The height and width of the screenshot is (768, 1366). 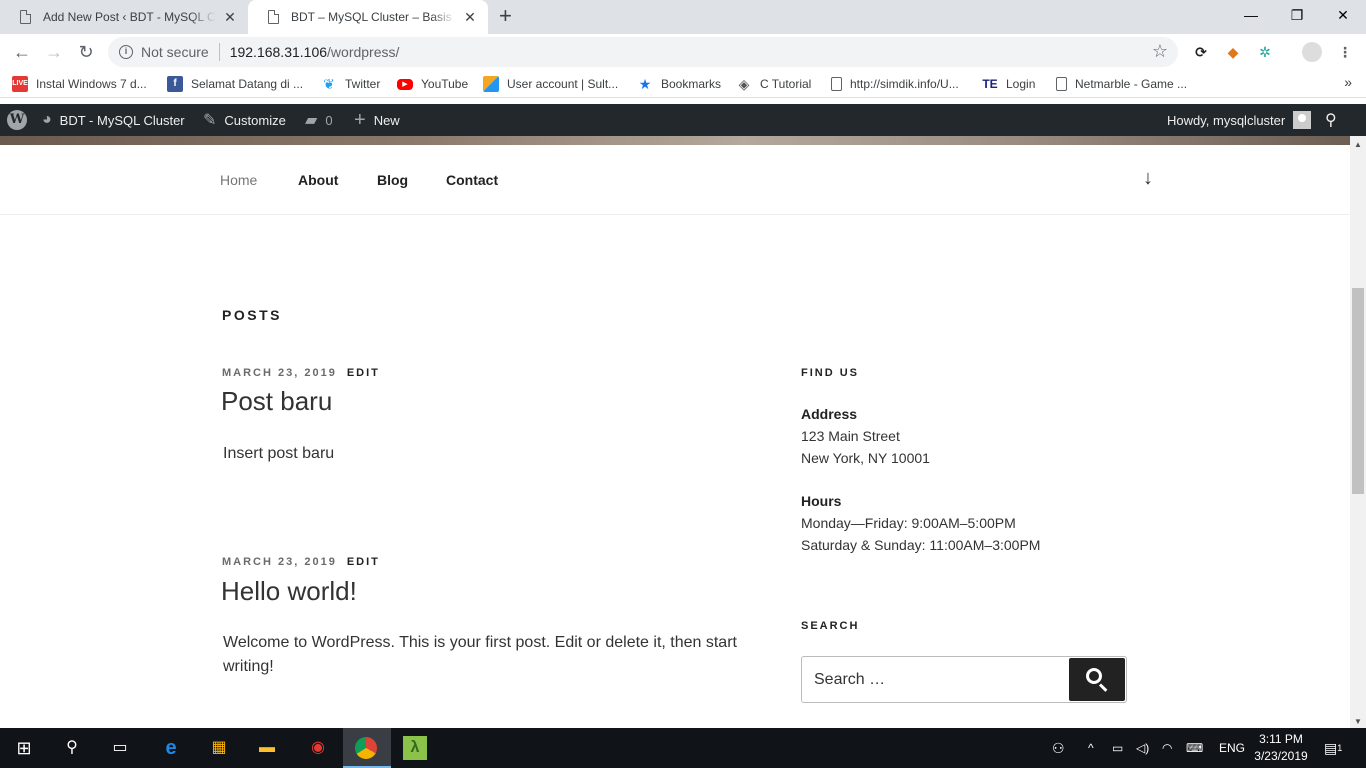 I want to click on battery-icon: ▭, so click(x=1117, y=748).